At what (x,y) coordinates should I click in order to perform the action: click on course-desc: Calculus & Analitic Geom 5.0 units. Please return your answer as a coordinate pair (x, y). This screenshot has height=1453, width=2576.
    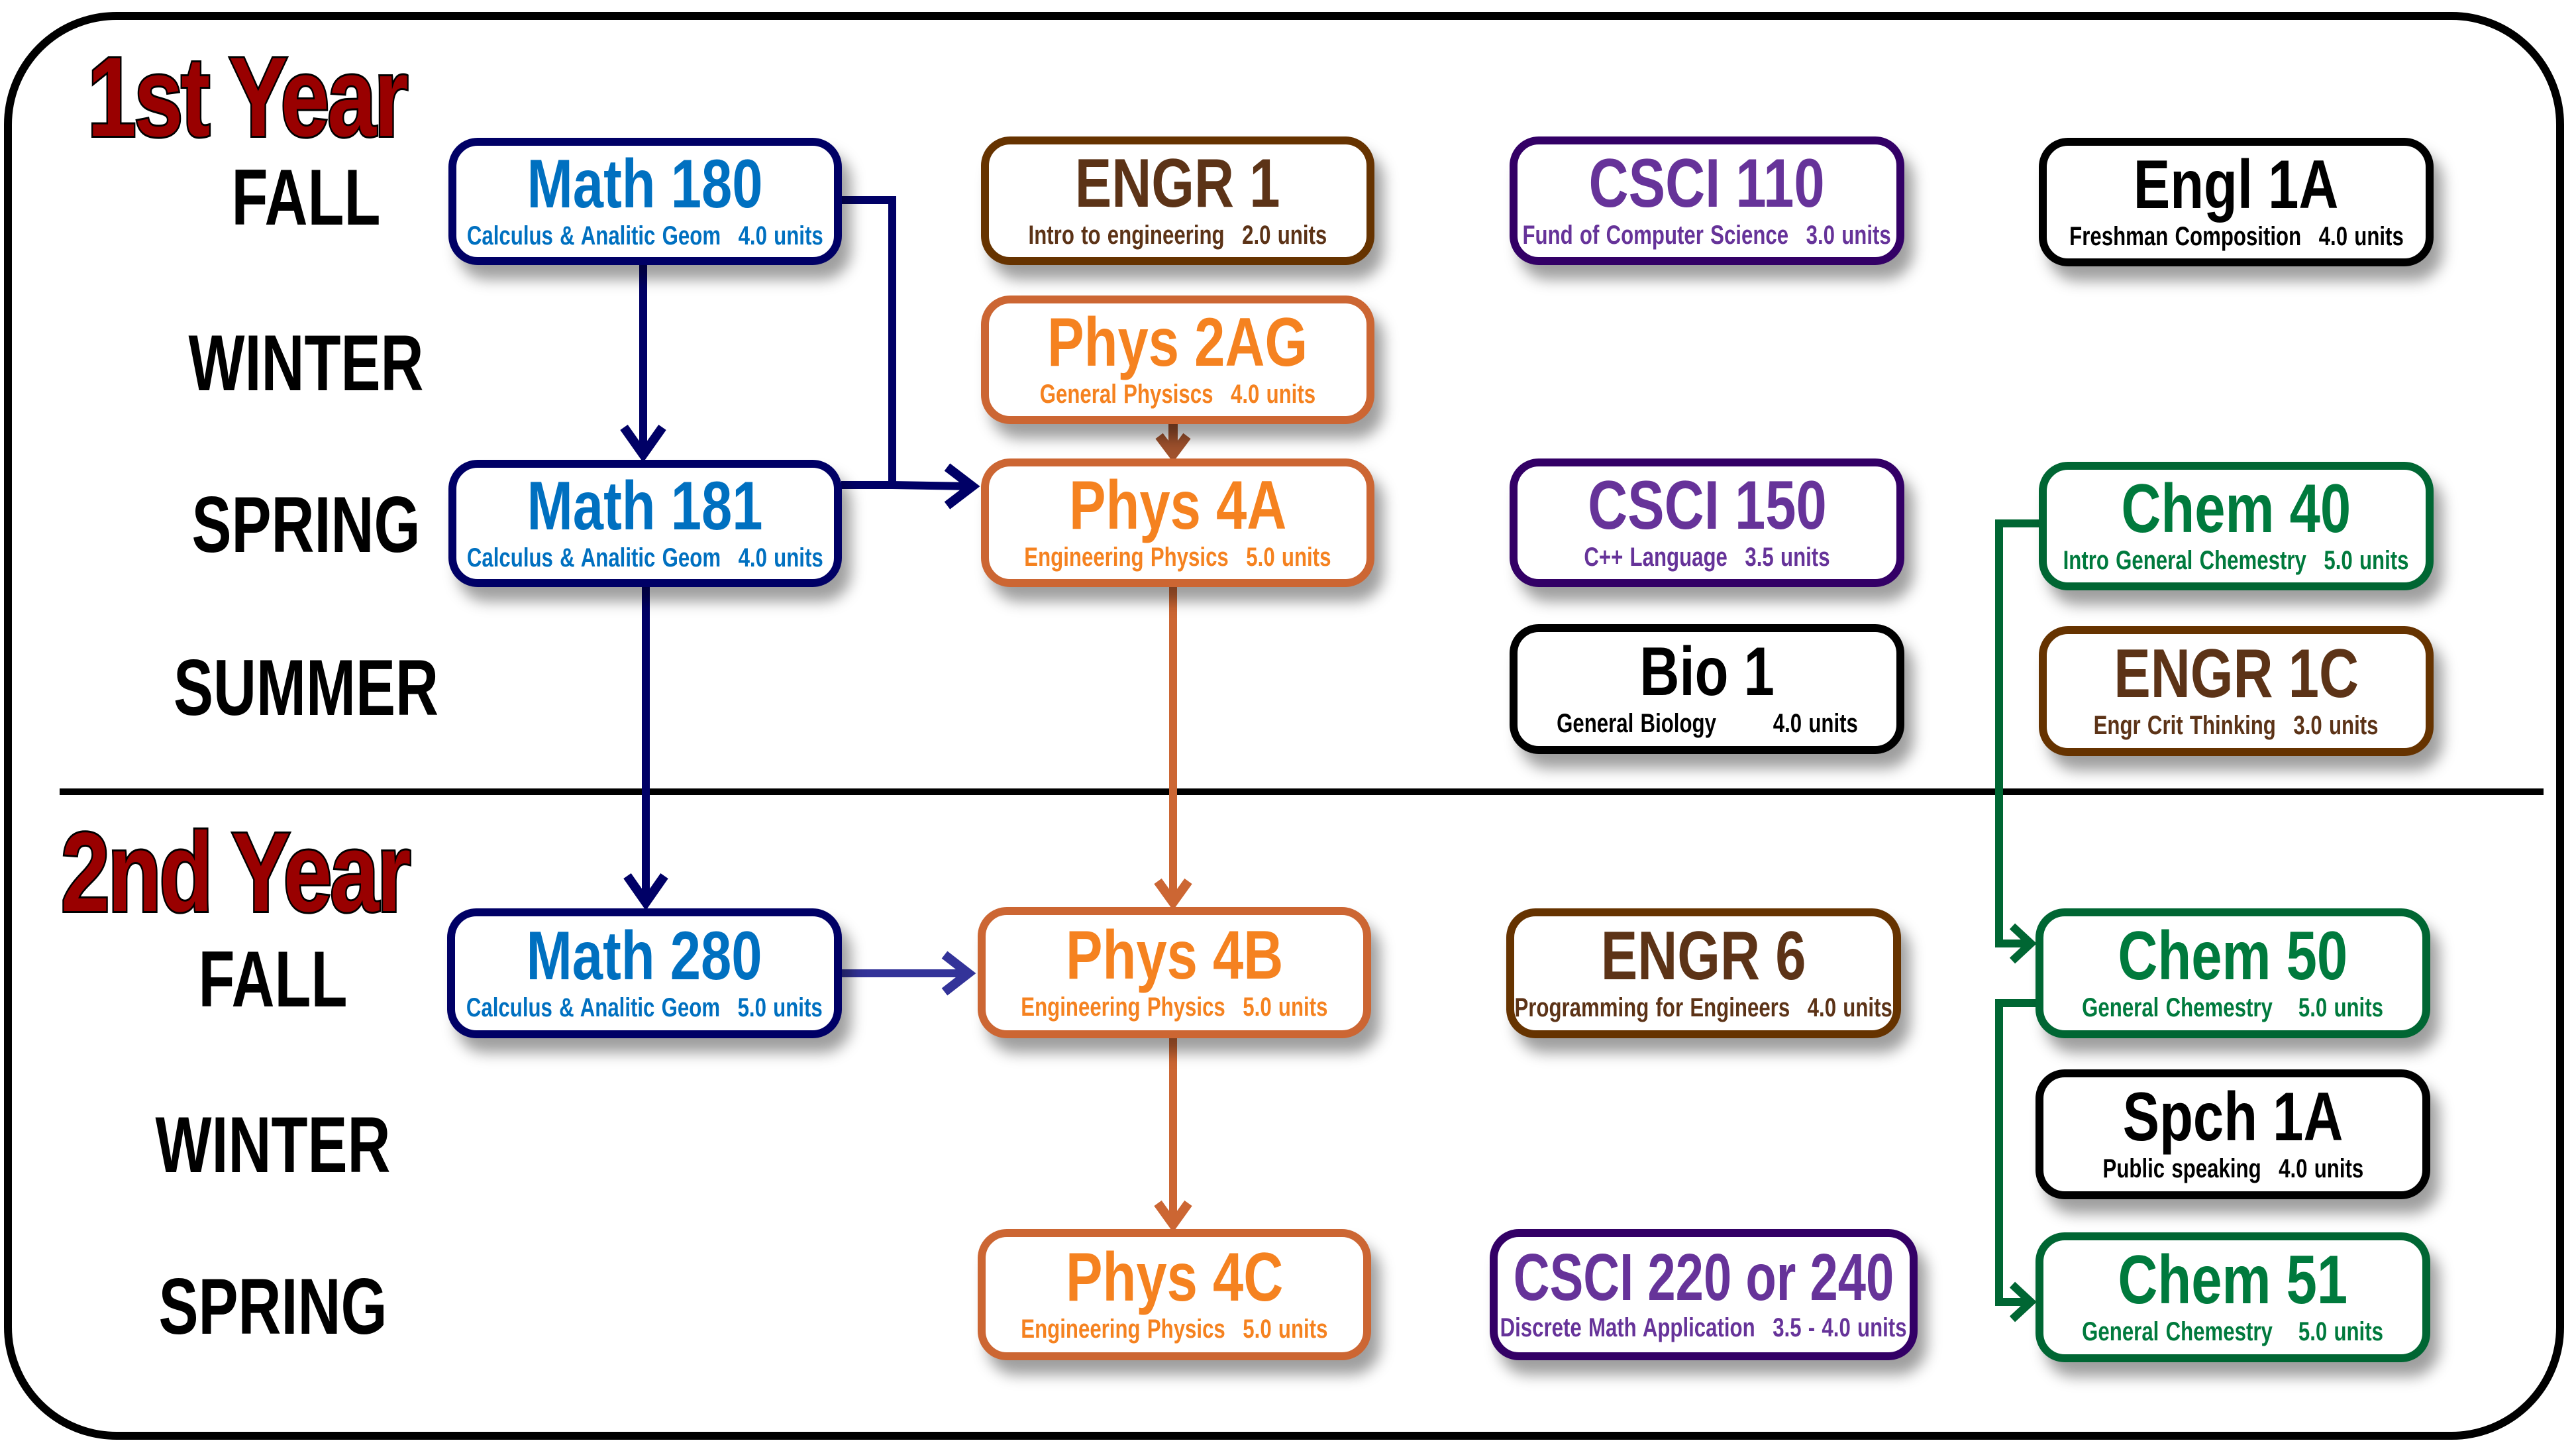
    Looking at the image, I should click on (644, 1008).